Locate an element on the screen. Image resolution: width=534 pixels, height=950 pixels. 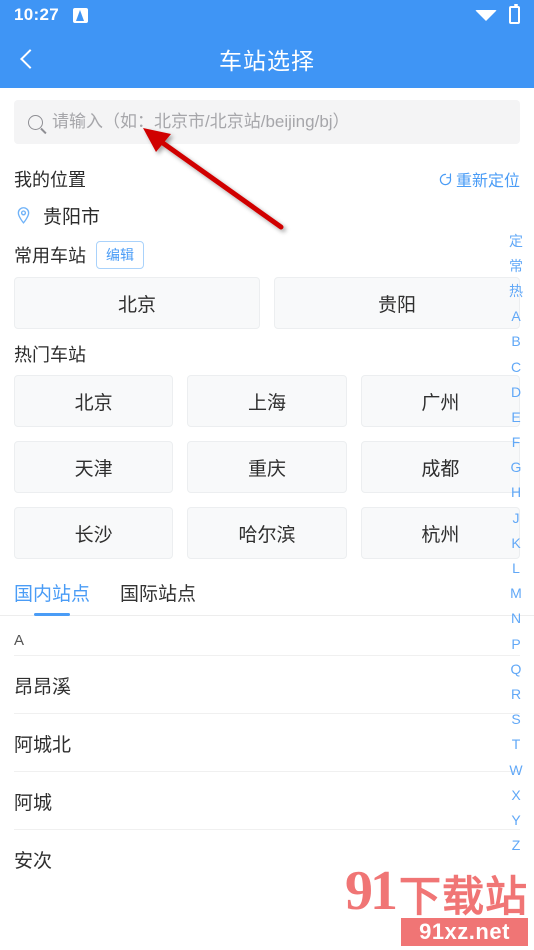
search-icon is located at coordinates (35, 122).